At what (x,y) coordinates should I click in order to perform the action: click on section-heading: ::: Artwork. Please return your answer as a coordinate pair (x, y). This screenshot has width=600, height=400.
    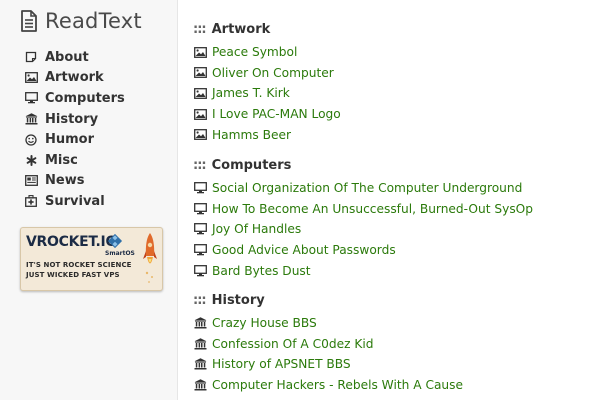
    Looking at the image, I should click on (267, 29).